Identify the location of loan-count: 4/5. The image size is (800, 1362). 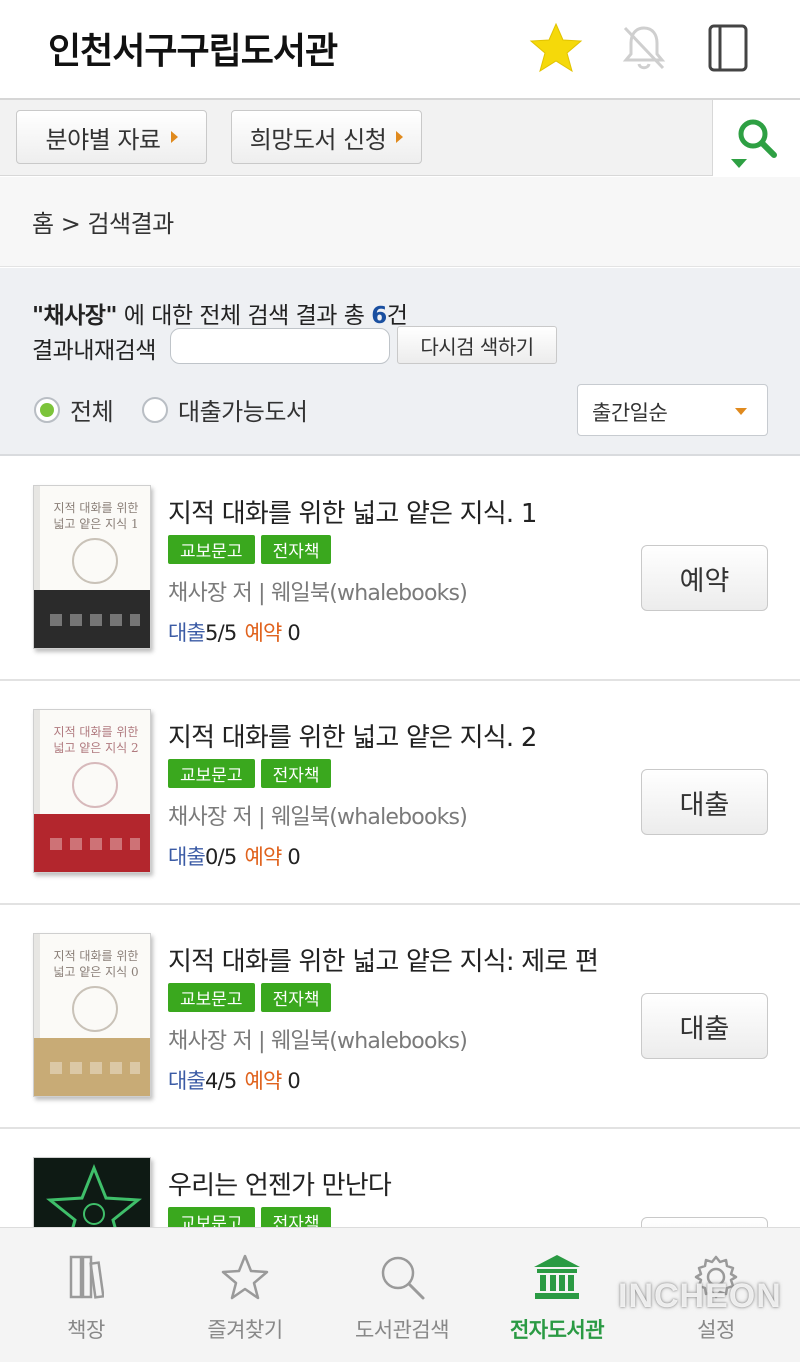
(221, 1081).